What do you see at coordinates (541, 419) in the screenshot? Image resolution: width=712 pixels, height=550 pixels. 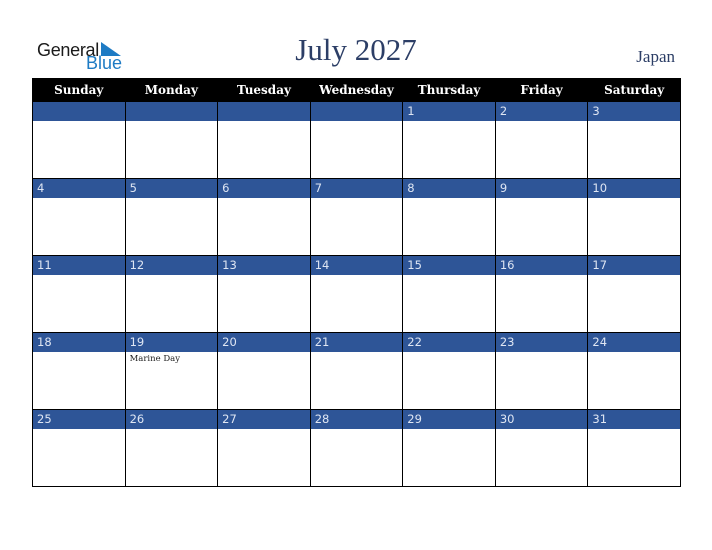 I see `day-number: 30` at bounding box center [541, 419].